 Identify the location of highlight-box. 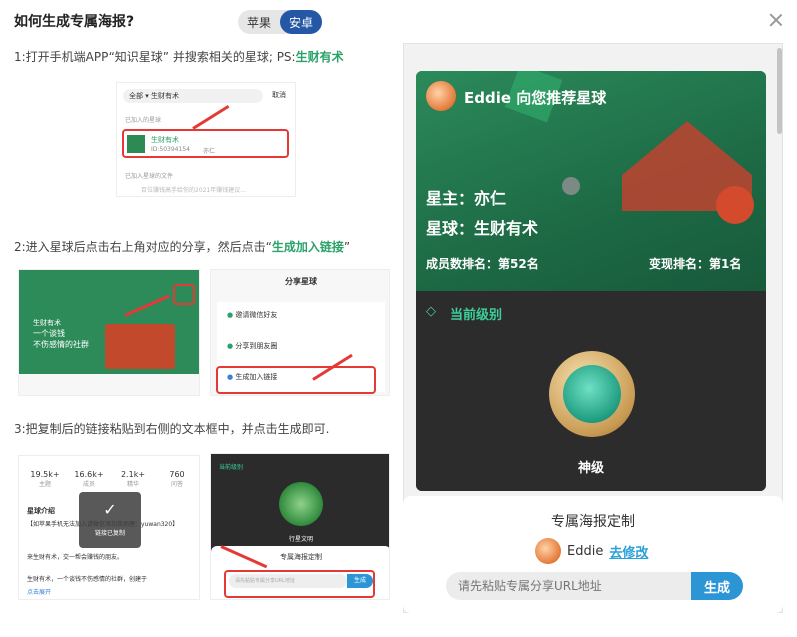
(205, 143).